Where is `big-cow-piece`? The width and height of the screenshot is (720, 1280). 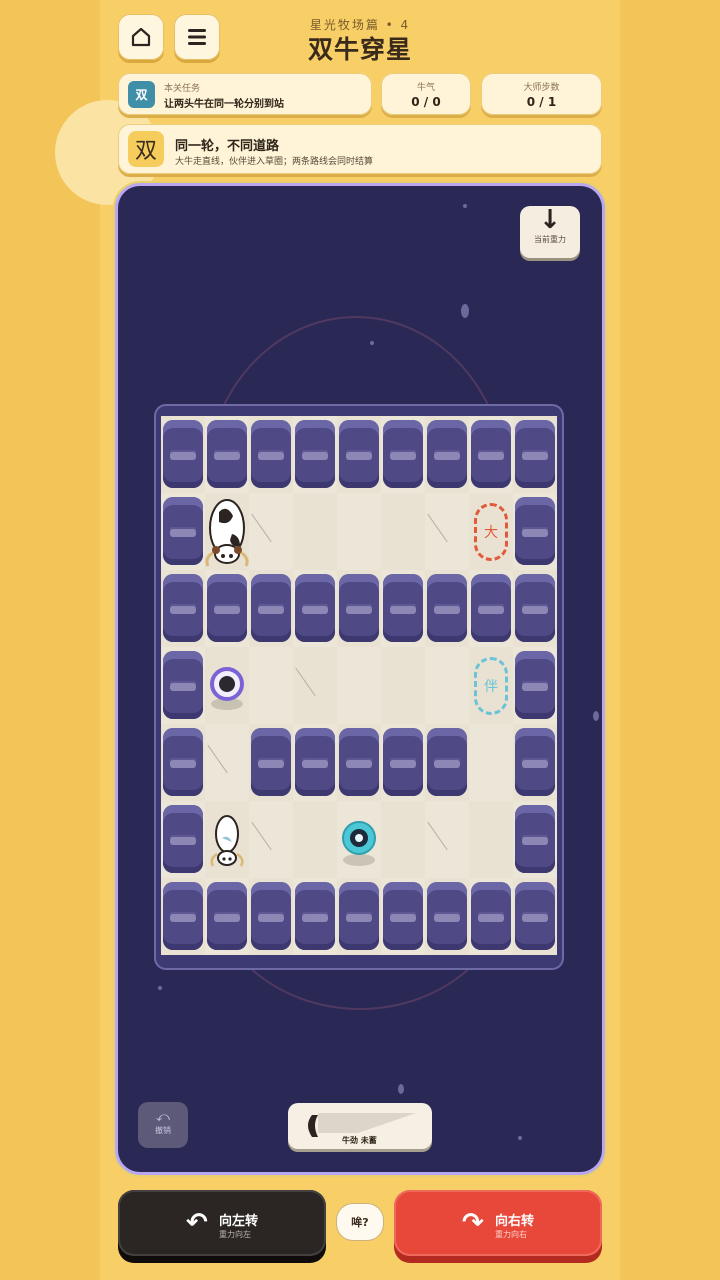 big-cow-piece is located at coordinates (227, 532).